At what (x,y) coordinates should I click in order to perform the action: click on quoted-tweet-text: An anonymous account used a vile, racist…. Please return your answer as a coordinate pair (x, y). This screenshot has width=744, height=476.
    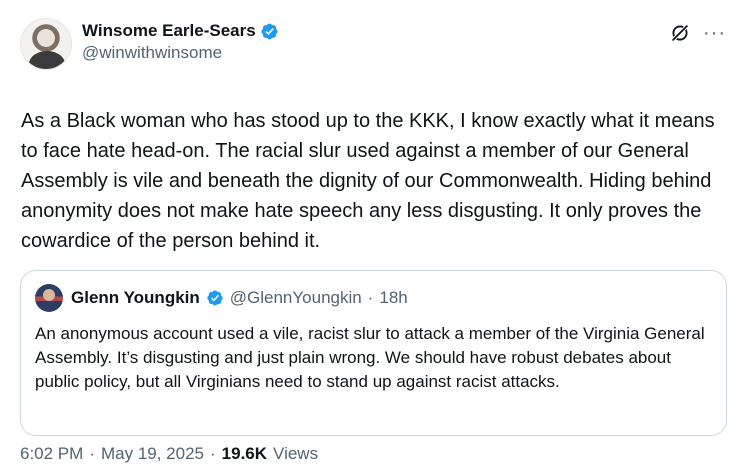
    Looking at the image, I should click on (370, 357).